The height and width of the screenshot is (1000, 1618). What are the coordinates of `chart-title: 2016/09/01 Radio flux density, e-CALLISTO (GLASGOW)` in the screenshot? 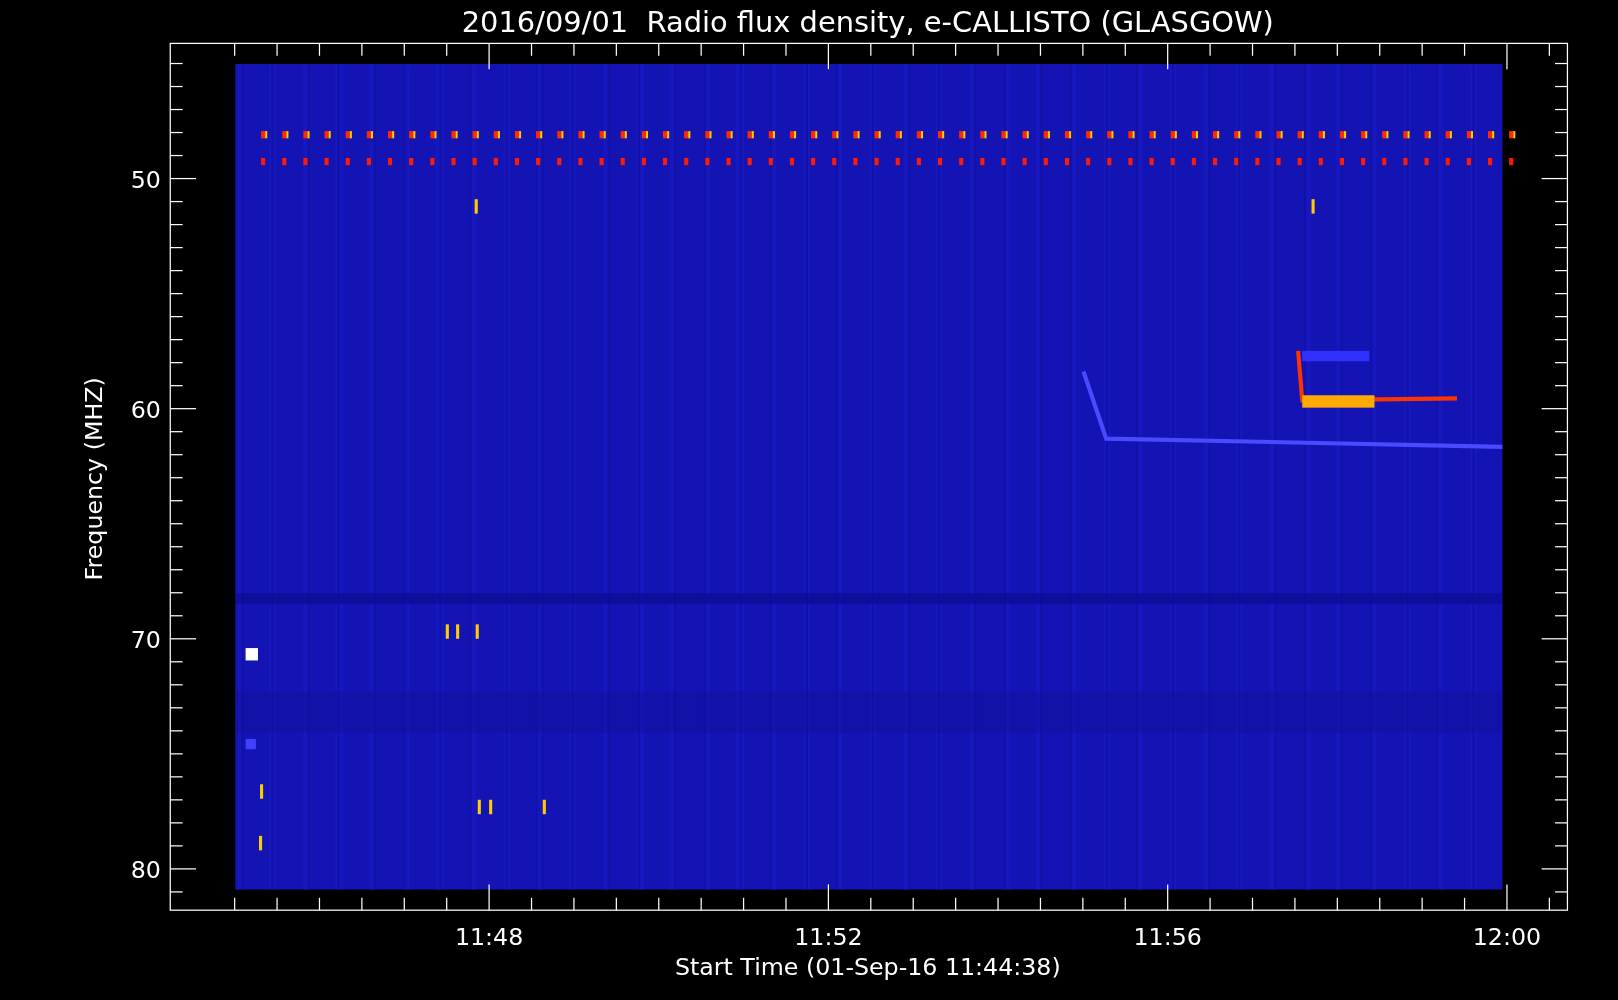 It's located at (867, 22).